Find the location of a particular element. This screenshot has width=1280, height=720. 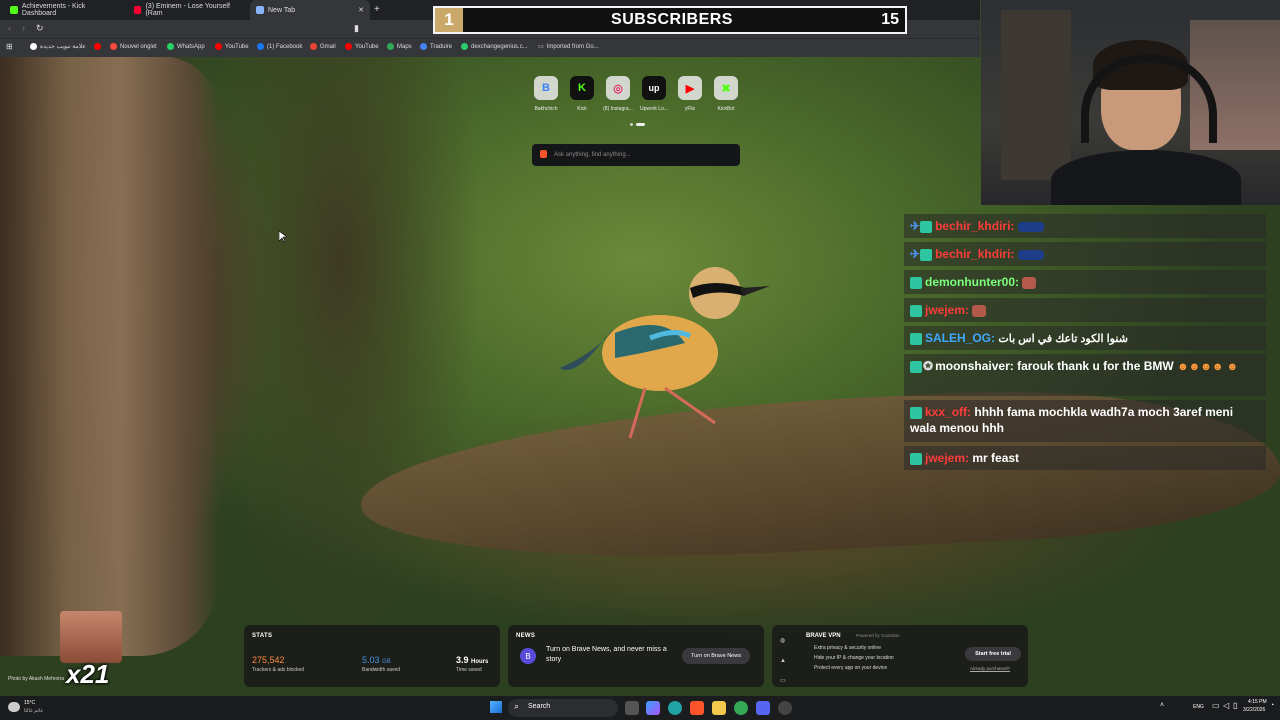

tab-label: (3) Eminem - Lose Yourself (Ram is located at coordinates (187, 10).